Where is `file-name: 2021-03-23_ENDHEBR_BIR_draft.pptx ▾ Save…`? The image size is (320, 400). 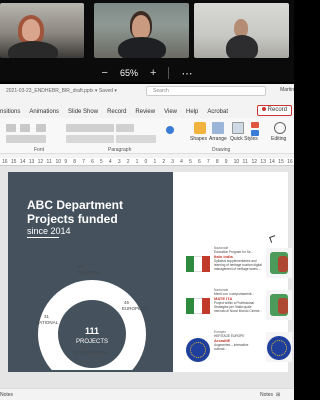
file-name: 2021-03-23_ENDHEBR_BIR_draft.pptx ▾ Save… is located at coordinates (61, 91).